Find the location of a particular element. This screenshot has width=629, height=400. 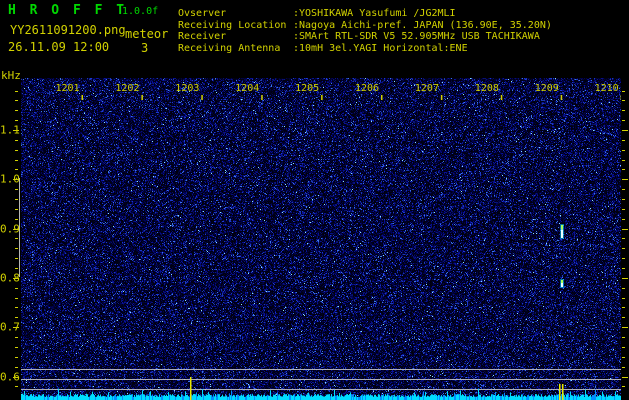

info-value: :10mH 3el.YAGI Horizontal:ENE is located at coordinates (380, 48).